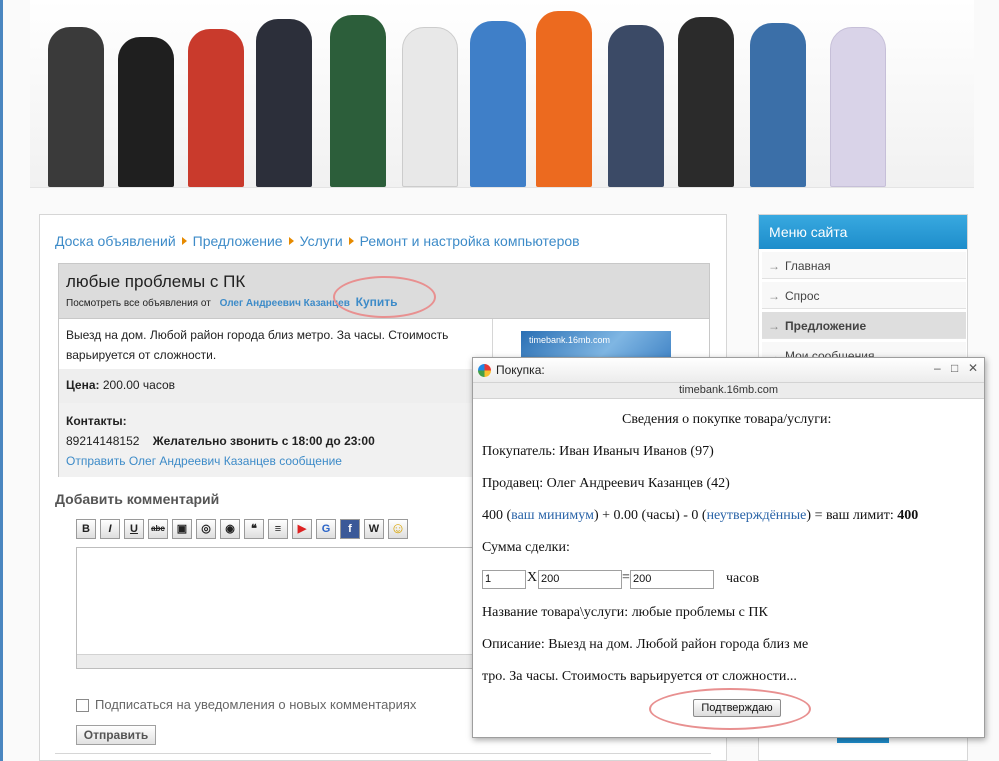 The image size is (999, 761). Describe the element at coordinates (254, 529) in the screenshot. I see `quote-icon: ❝` at that location.